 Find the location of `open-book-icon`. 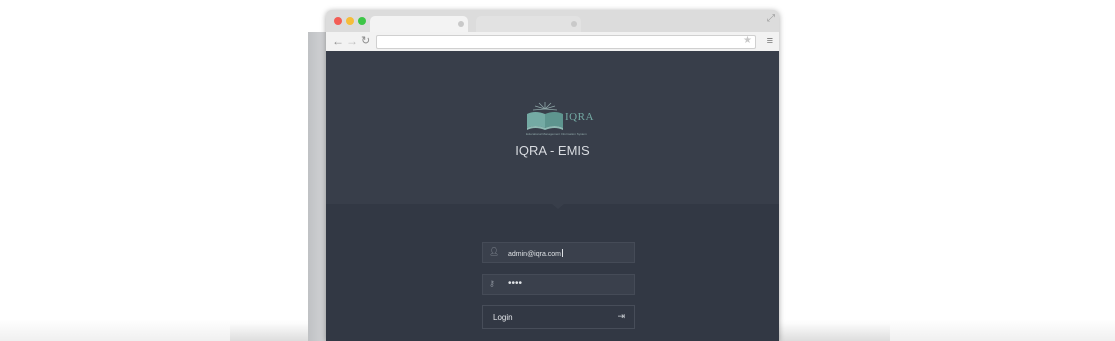

open-book-icon is located at coordinates (545, 116).